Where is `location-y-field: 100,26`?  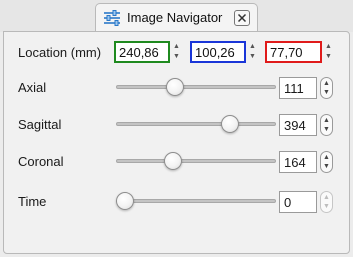 location-y-field: 100,26 is located at coordinates (218, 52).